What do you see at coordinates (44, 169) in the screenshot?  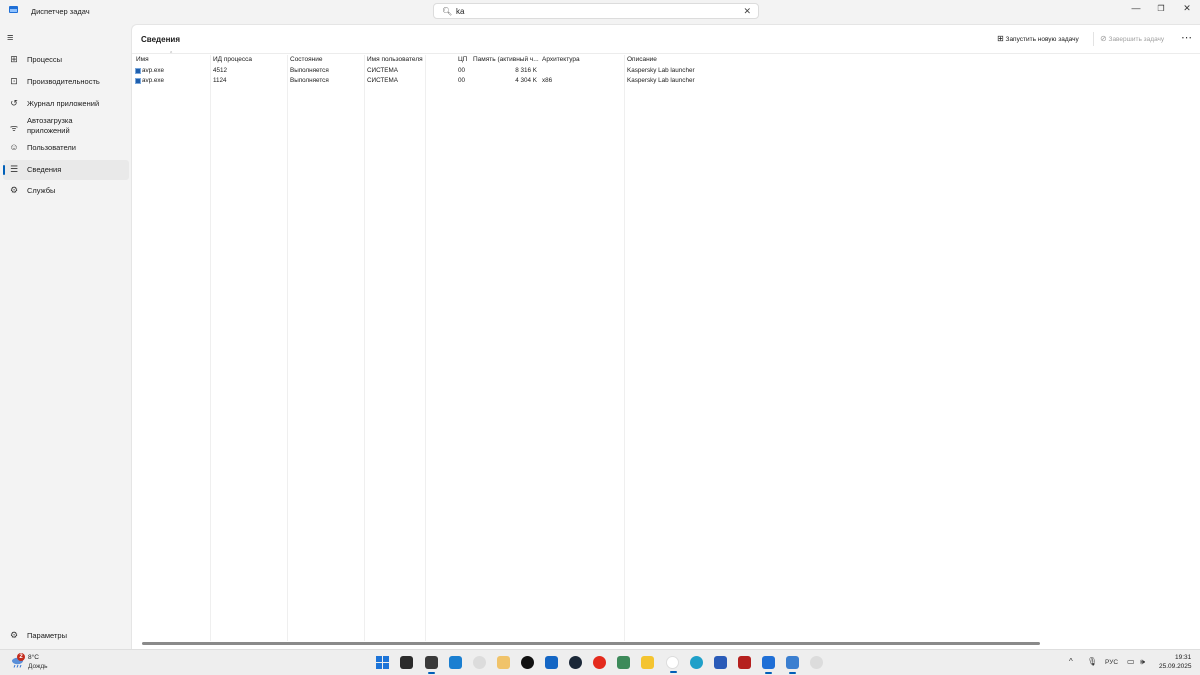 I see `sidebar-item-label: Сведения` at bounding box center [44, 169].